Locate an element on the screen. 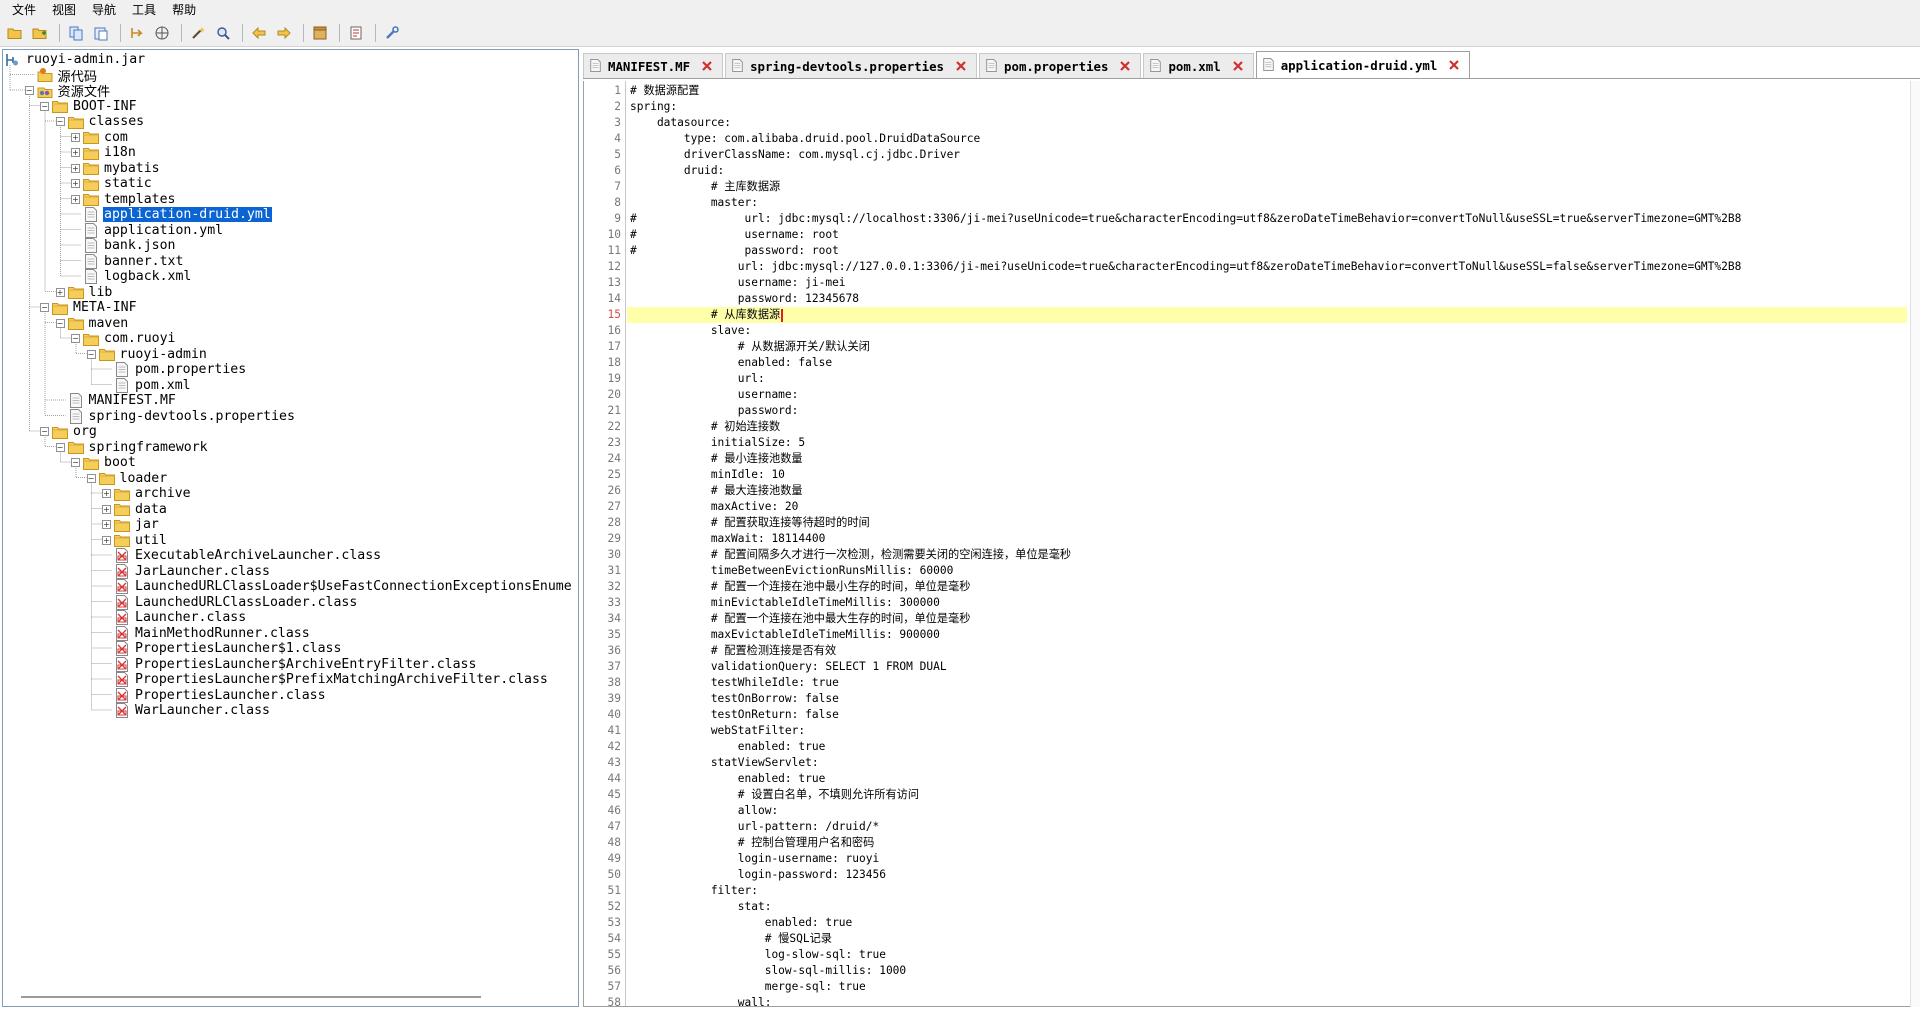  code-line: statViewServlet: is located at coordinates (1267, 763).